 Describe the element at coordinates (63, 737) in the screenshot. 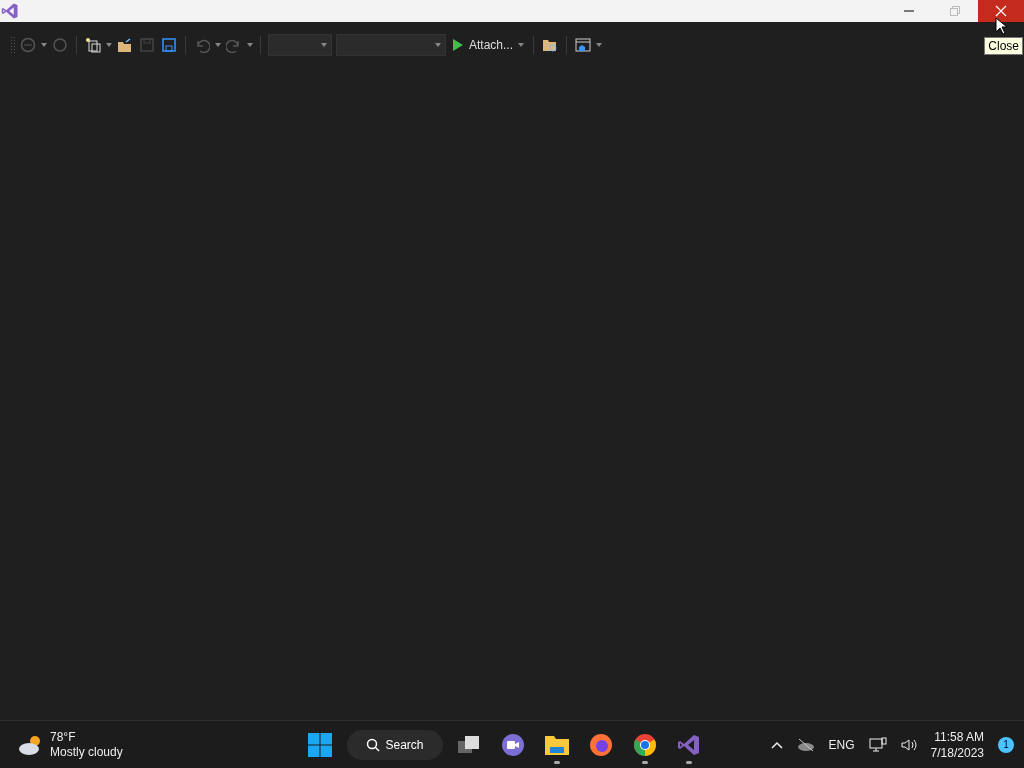

I see `weather-temperature: 78°F` at that location.